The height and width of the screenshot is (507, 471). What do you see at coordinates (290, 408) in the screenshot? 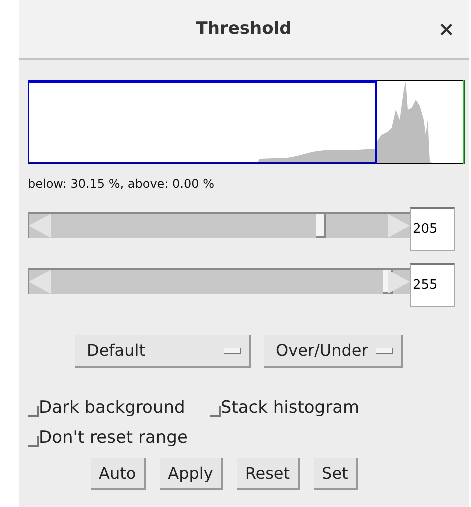
I see `checkbox-label: Stack histogram` at bounding box center [290, 408].